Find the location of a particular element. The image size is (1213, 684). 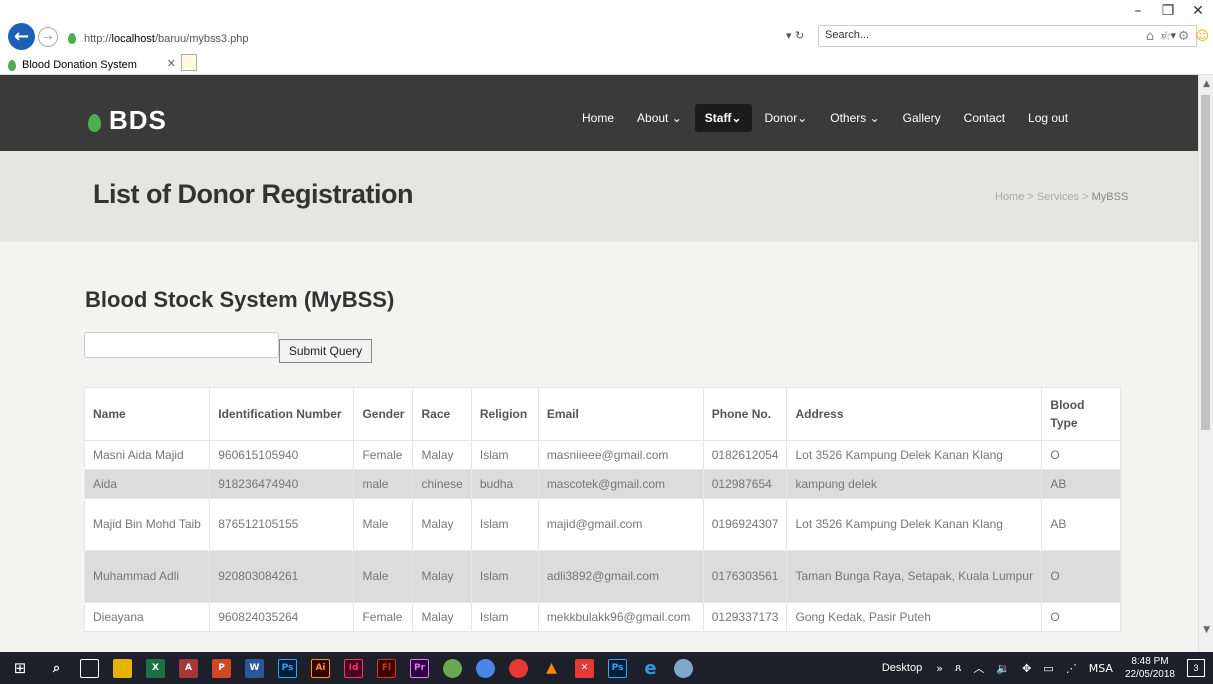

internet-explorer-icon: e is located at coordinates (650, 668).